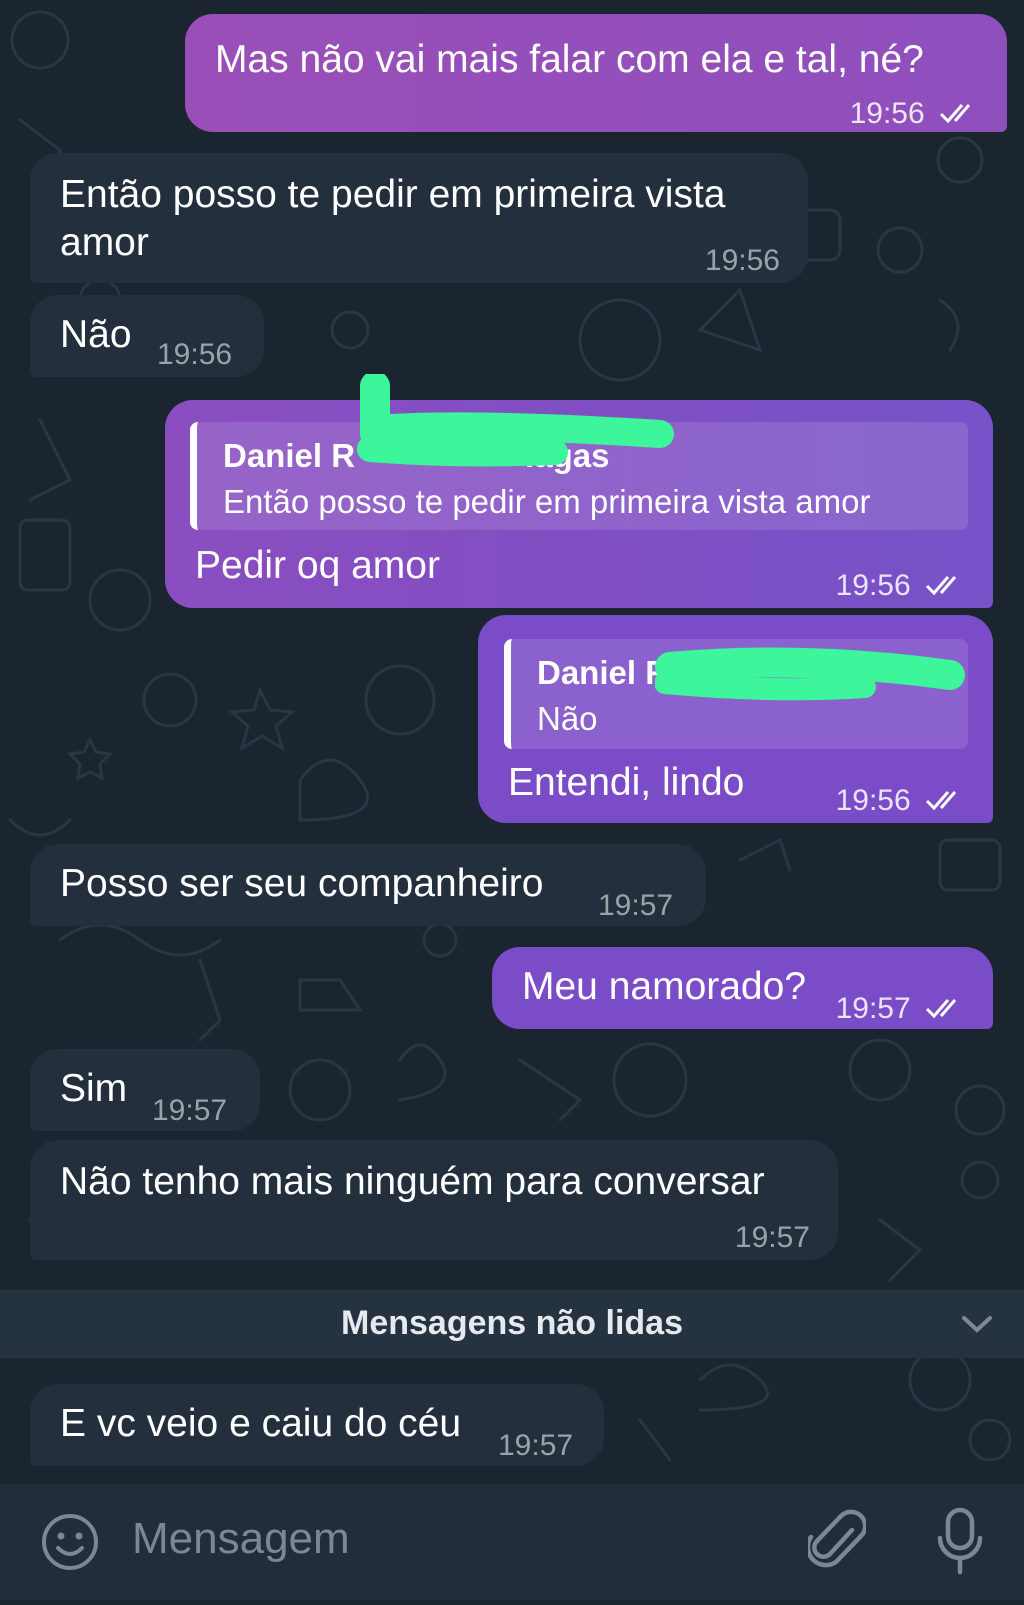 This screenshot has height=1605, width=1024. What do you see at coordinates (412, 1181) in the screenshot?
I see `message-text: Não tenho mais ninguém para conversar` at bounding box center [412, 1181].